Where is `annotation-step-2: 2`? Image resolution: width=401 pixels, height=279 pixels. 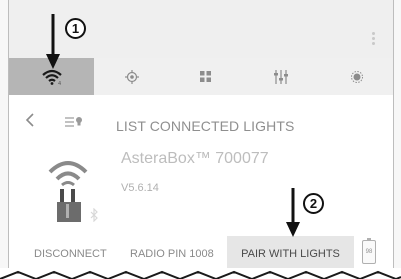 annotation-step-2: 2 is located at coordinates (313, 203).